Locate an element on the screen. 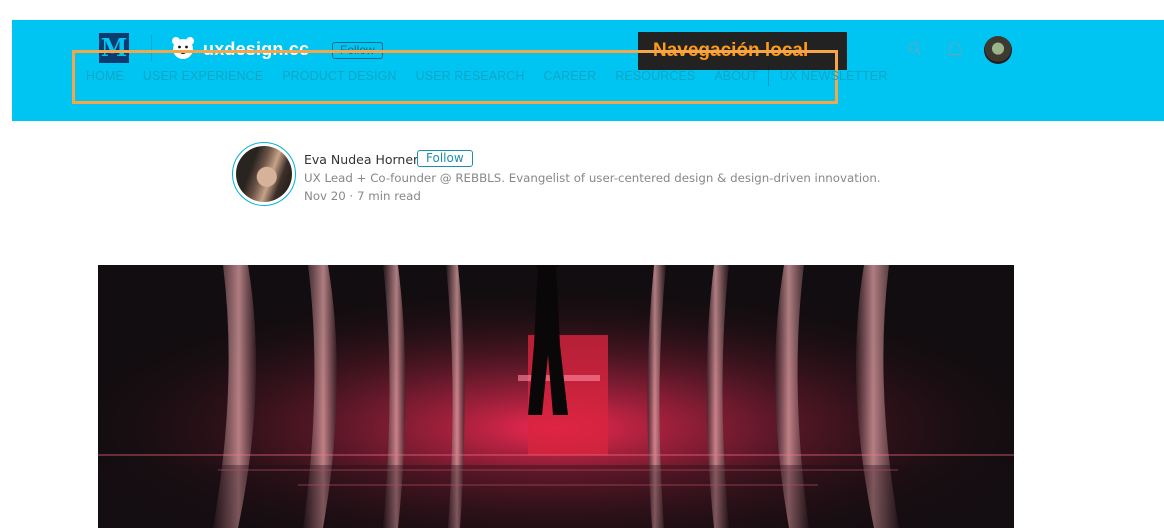 Image resolution: width=1164 pixels, height=528 pixels. nav-item-about: ABOUT is located at coordinates (736, 76).